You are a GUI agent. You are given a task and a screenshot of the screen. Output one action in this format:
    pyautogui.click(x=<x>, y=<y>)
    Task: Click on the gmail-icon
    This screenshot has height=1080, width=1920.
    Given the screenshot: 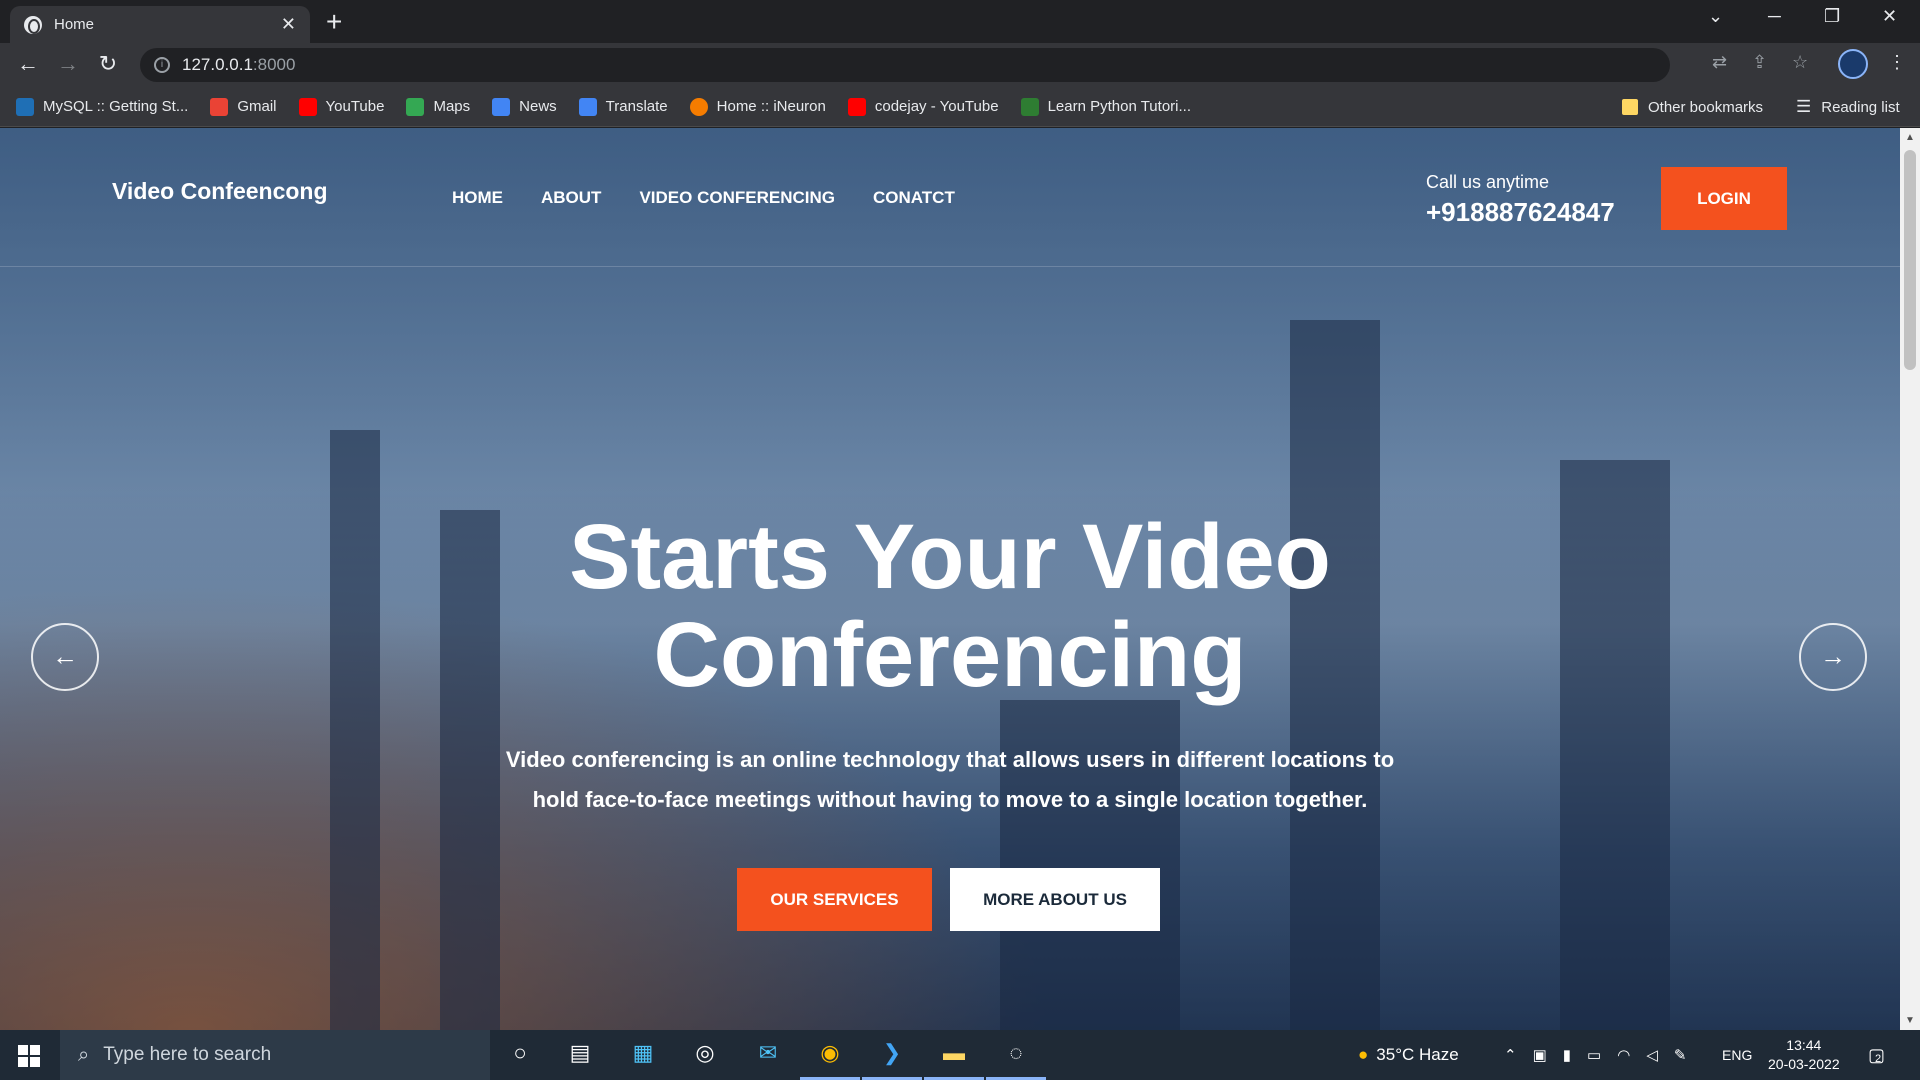 What is the action you would take?
    pyautogui.click(x=219, y=106)
    